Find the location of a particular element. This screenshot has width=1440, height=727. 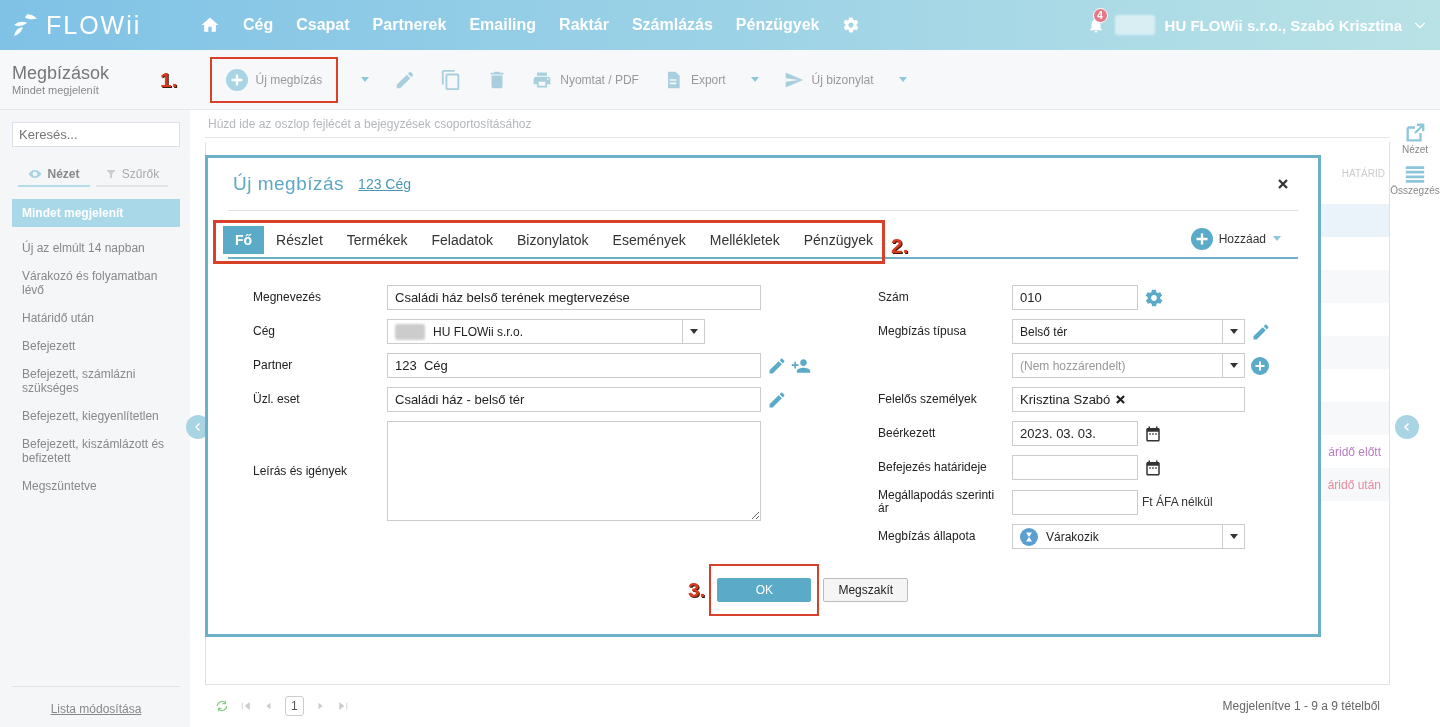

filter-icon is located at coordinates (110, 174).